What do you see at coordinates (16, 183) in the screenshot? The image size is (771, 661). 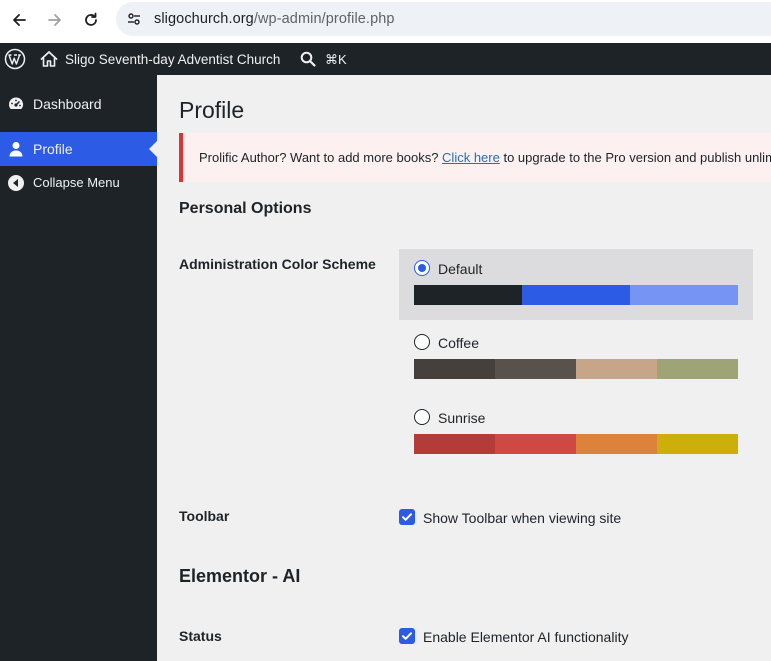 I see `collapse-icon` at bounding box center [16, 183].